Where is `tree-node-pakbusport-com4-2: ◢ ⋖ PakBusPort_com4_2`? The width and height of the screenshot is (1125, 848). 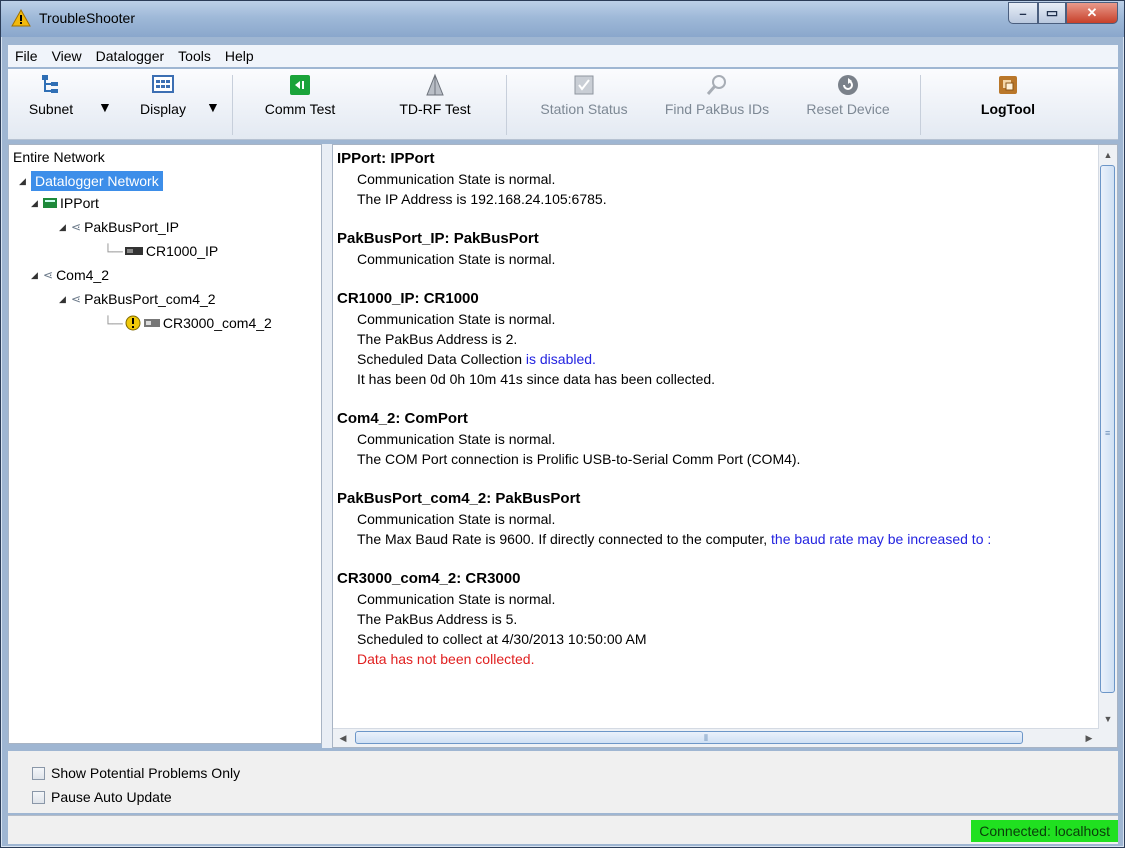
tree-node-pakbusport-com4-2: ◢ ⋖ PakBusPort_com4_2 is located at coordinates (137, 299).